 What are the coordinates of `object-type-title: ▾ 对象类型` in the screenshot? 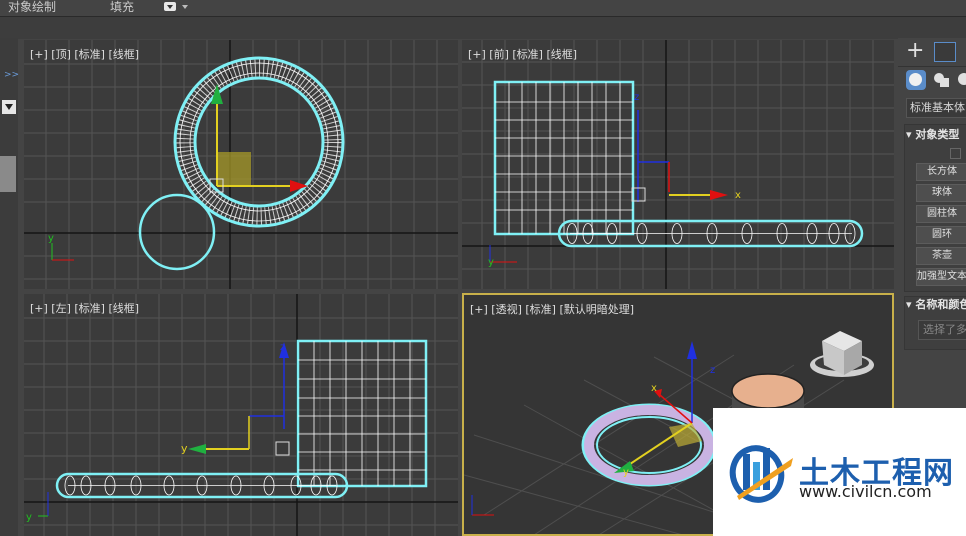 It's located at (936, 135).